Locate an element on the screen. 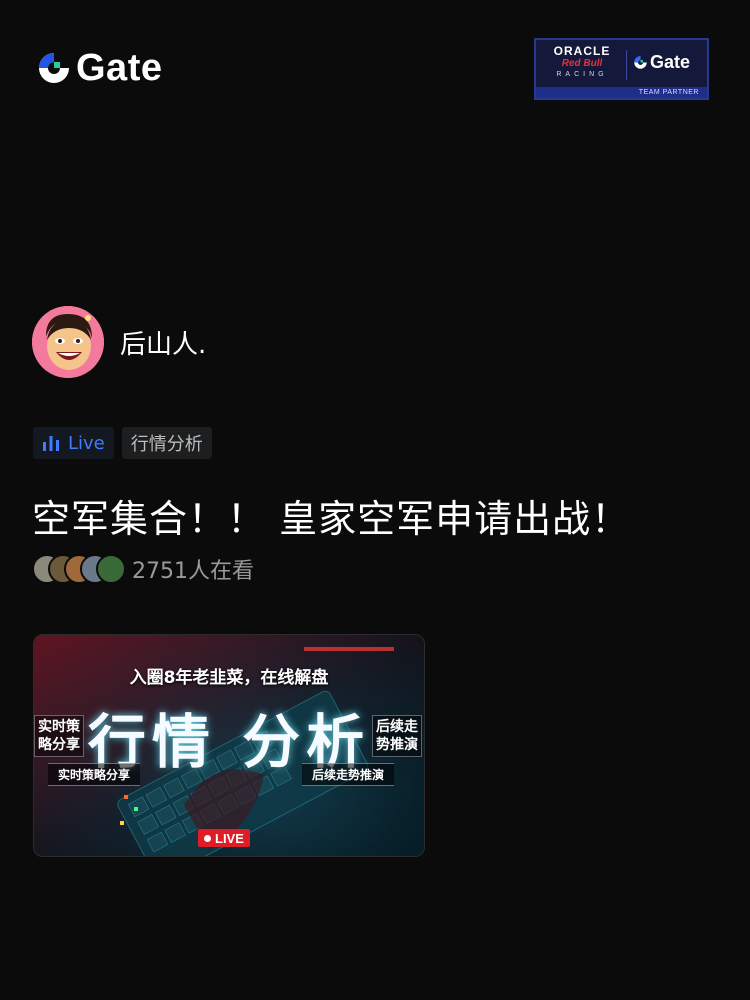  bar-chart-icon is located at coordinates (51, 443).